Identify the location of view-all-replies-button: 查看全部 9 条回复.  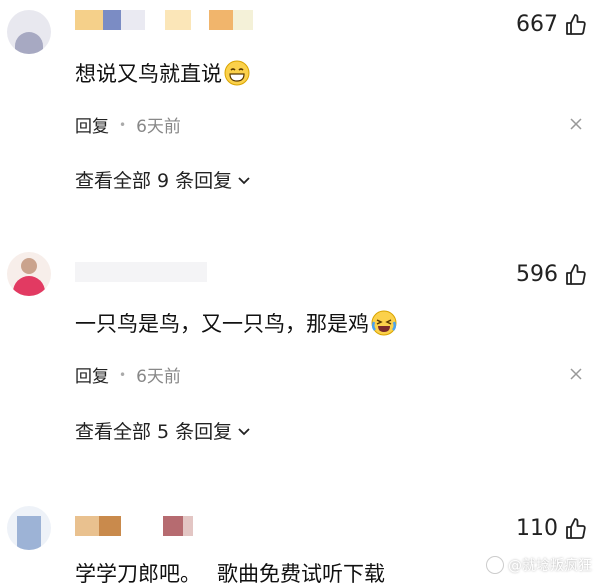
(163, 179).